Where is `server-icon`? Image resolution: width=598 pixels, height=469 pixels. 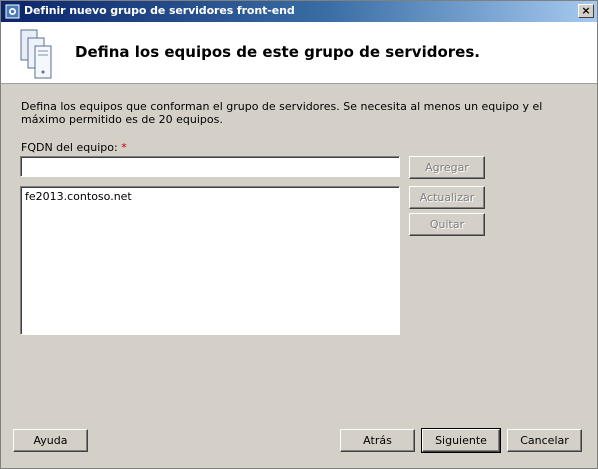
server-icon is located at coordinates (36, 54).